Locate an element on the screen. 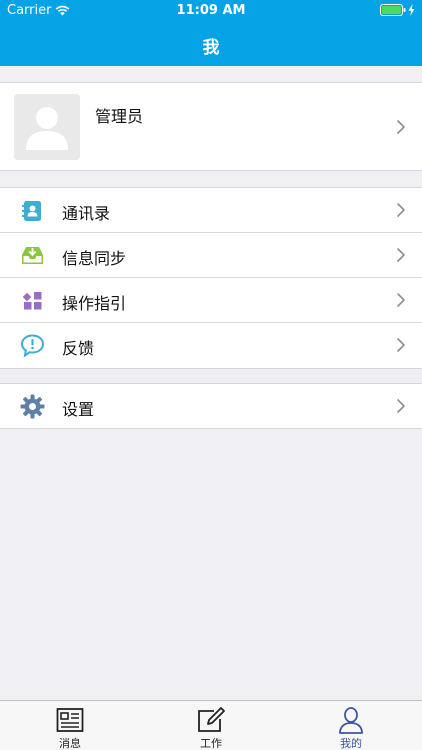  menu-item-label: 信息同步 is located at coordinates (94, 258).